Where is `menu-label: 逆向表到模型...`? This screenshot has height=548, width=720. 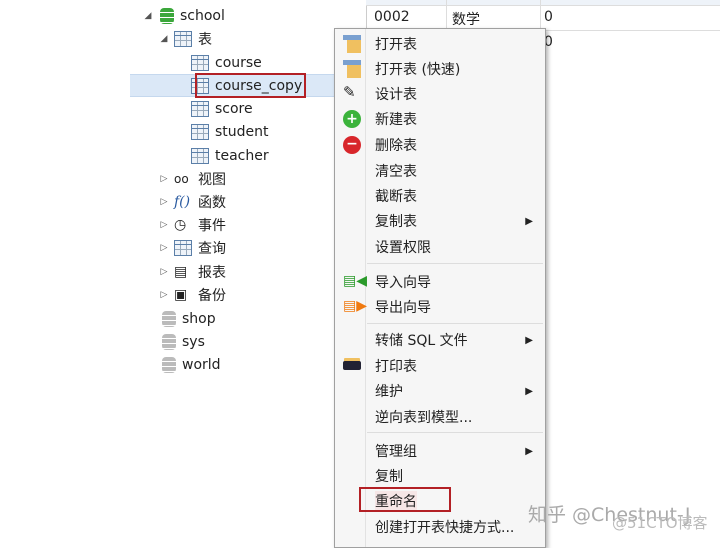
menu-label: 逆向表到模型... is located at coordinates (424, 418).